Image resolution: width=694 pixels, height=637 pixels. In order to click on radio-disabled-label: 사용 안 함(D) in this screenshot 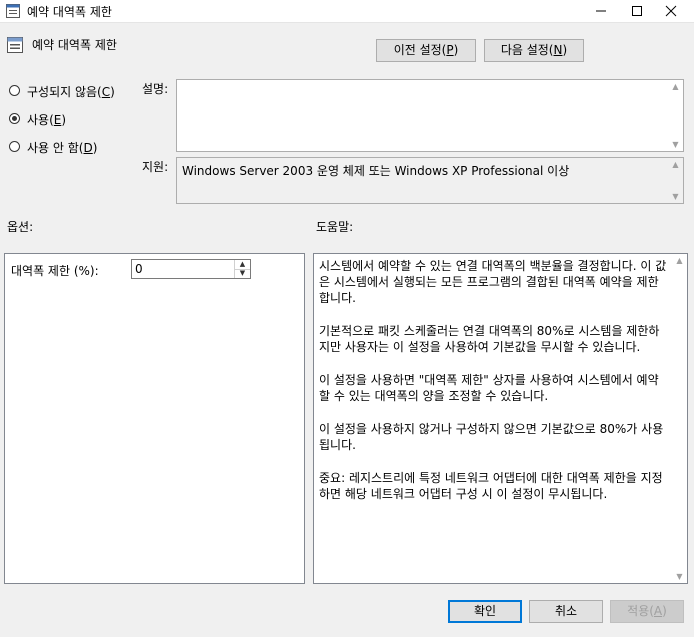, I will do `click(62, 148)`.